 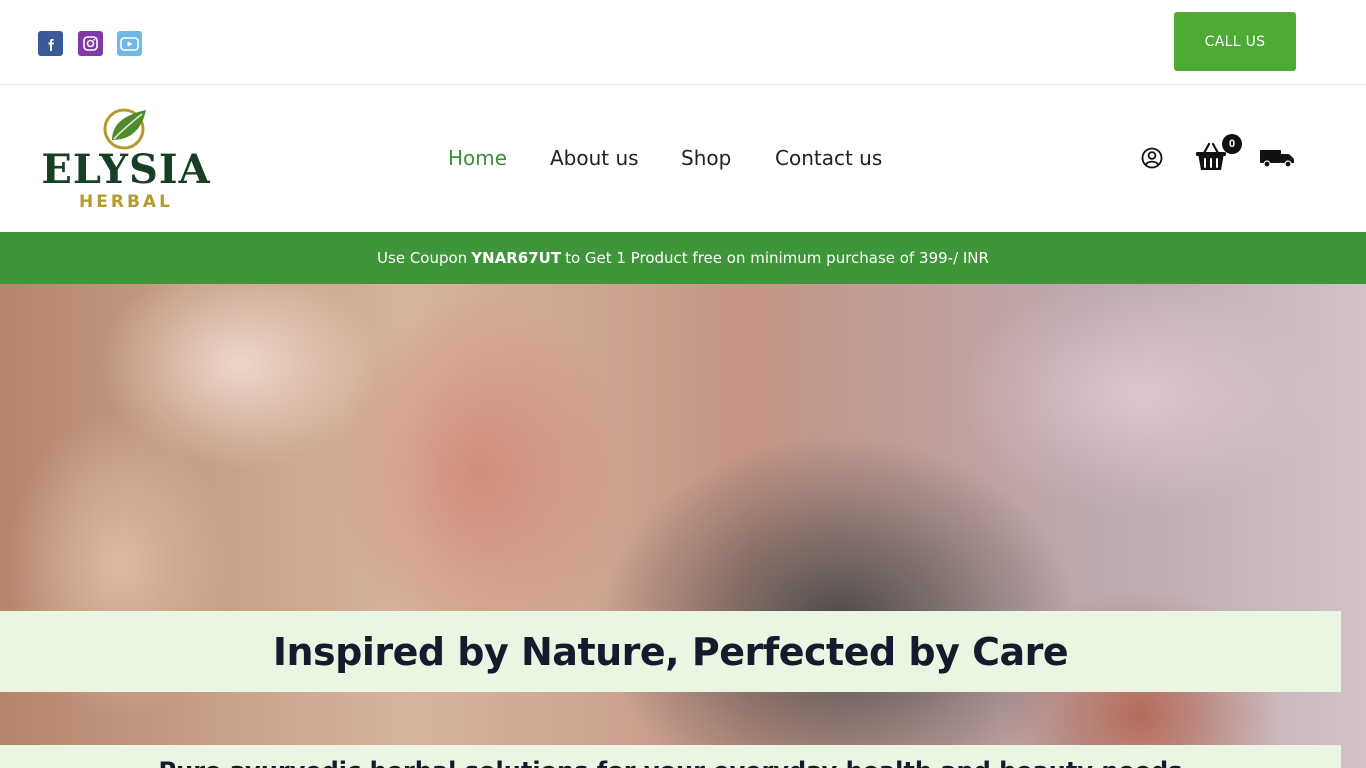 What do you see at coordinates (50, 43) in the screenshot?
I see `facebook-icon` at bounding box center [50, 43].